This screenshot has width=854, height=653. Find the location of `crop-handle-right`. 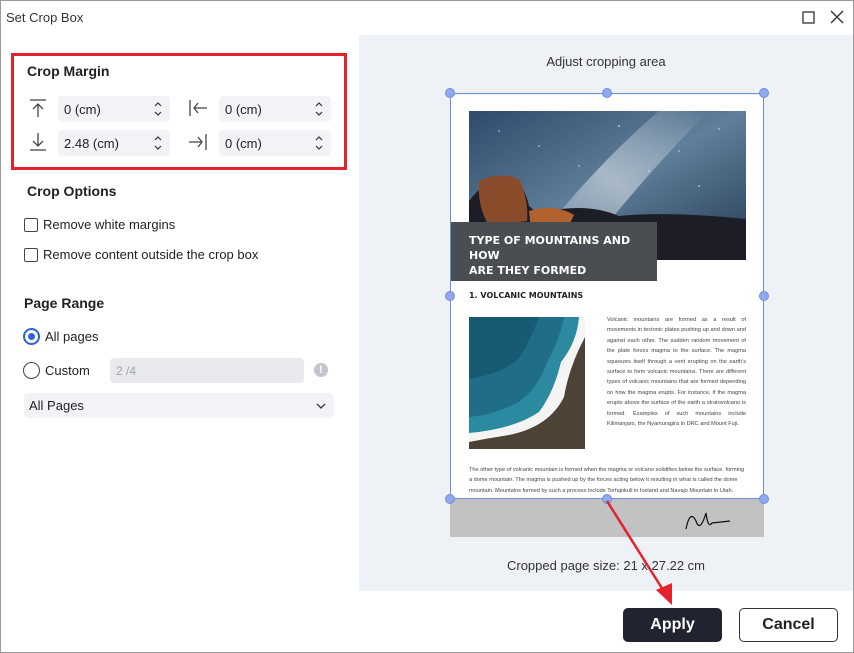

crop-handle-right is located at coordinates (764, 296).